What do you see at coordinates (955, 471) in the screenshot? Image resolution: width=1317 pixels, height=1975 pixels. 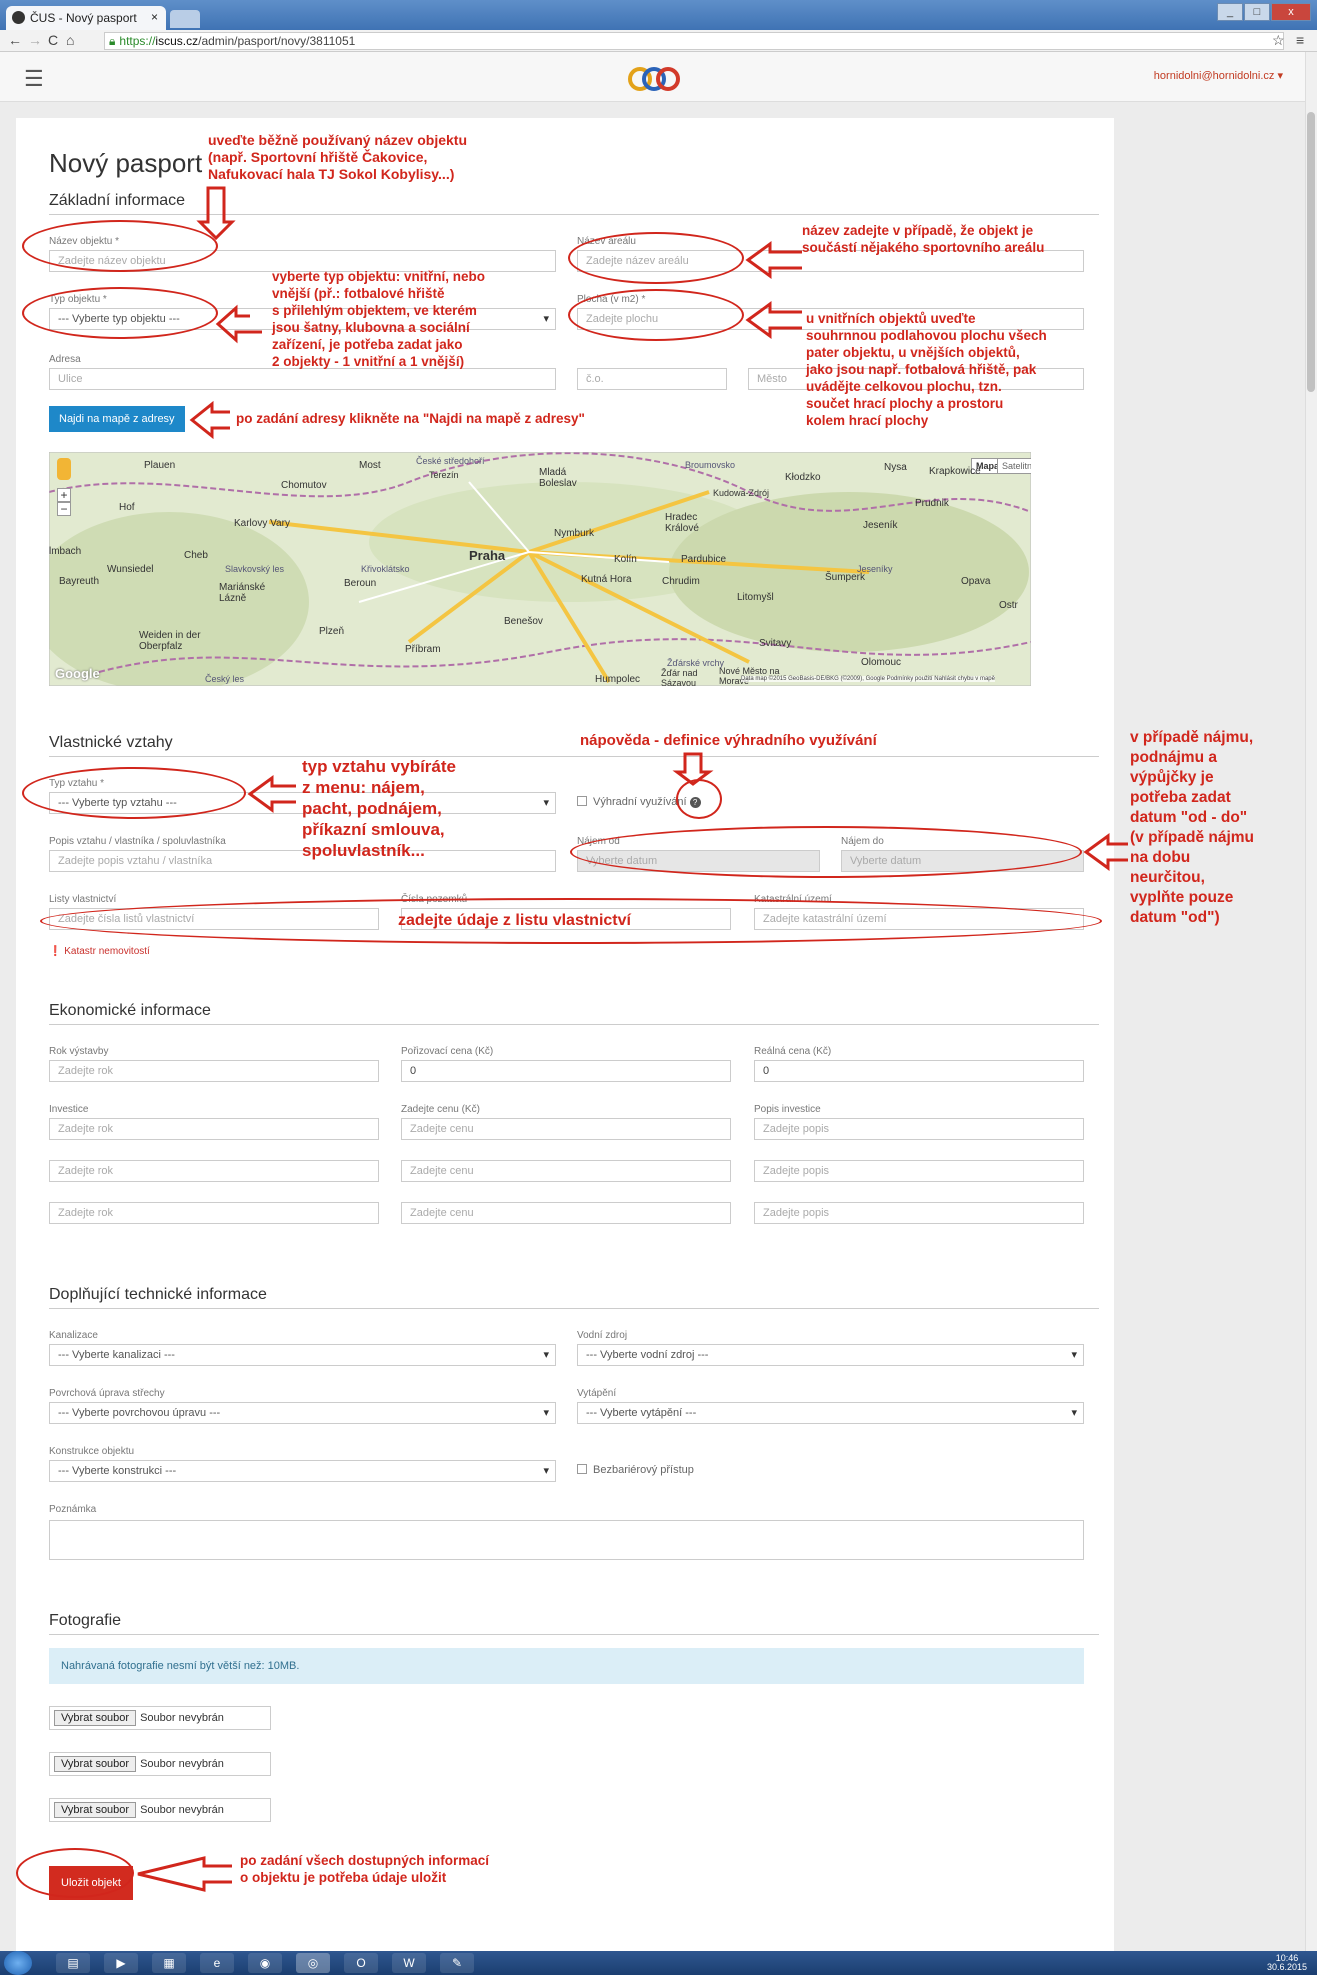 I see `map-label: Krapkowice` at bounding box center [955, 471].